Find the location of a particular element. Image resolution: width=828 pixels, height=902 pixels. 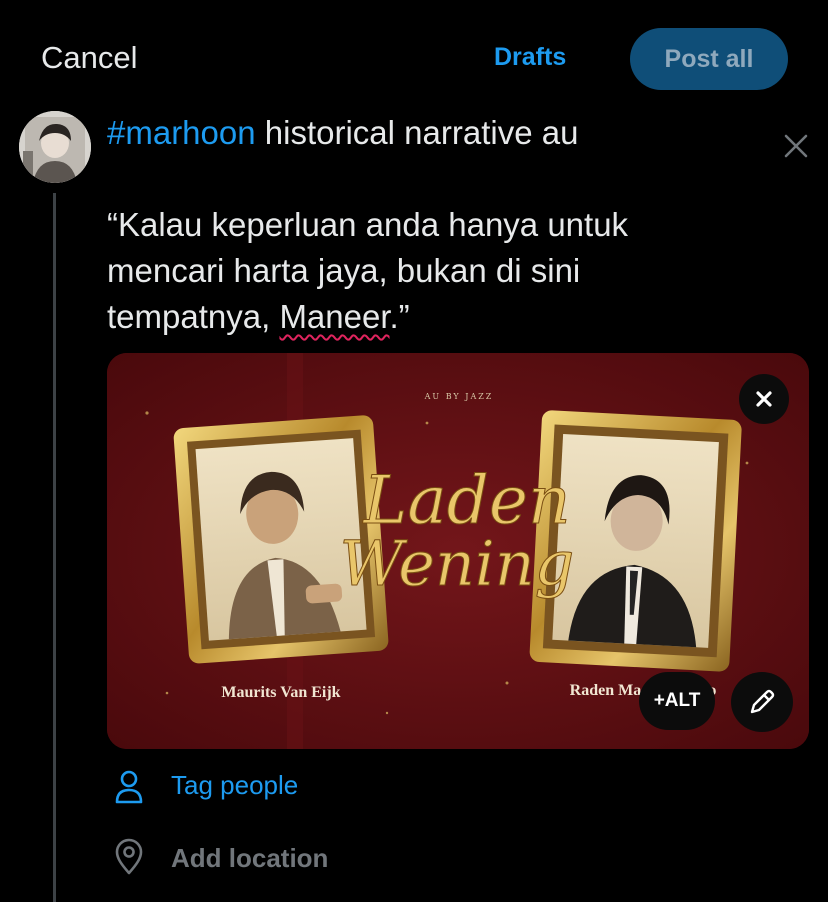

composer-top-bar: Cancel Drafts Post all is located at coordinates (414, 55).